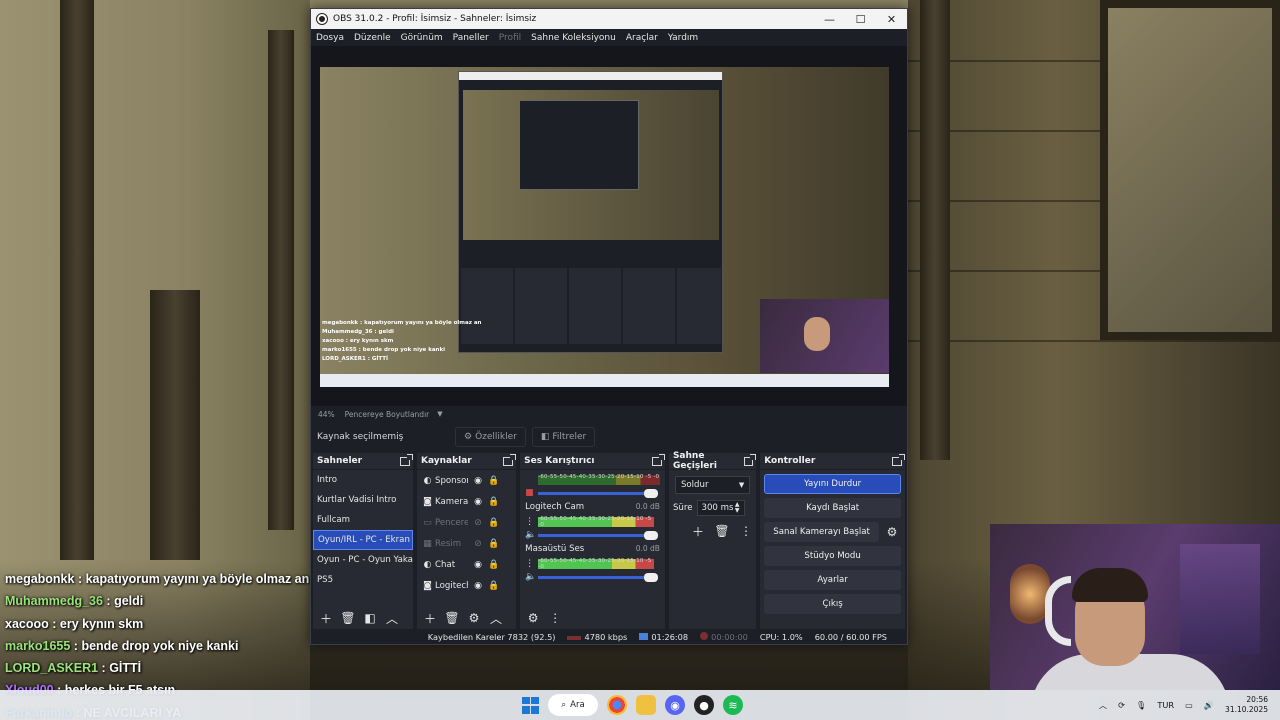 The width and height of the screenshot is (1280, 720). Describe the element at coordinates (617, 705) in the screenshot. I see `chrome-icon` at that location.